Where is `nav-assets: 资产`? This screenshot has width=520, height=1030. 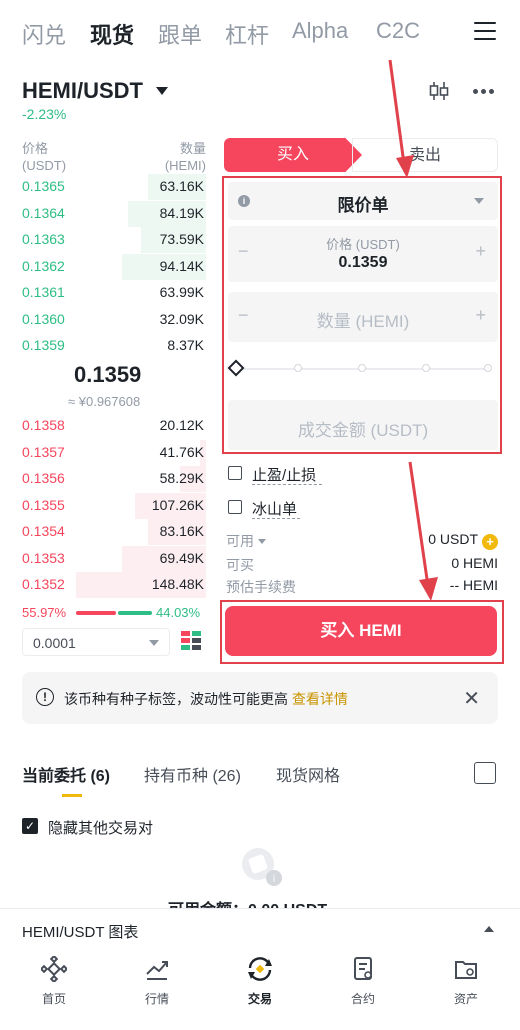
nav-assets: 资产 is located at coordinates (466, 981).